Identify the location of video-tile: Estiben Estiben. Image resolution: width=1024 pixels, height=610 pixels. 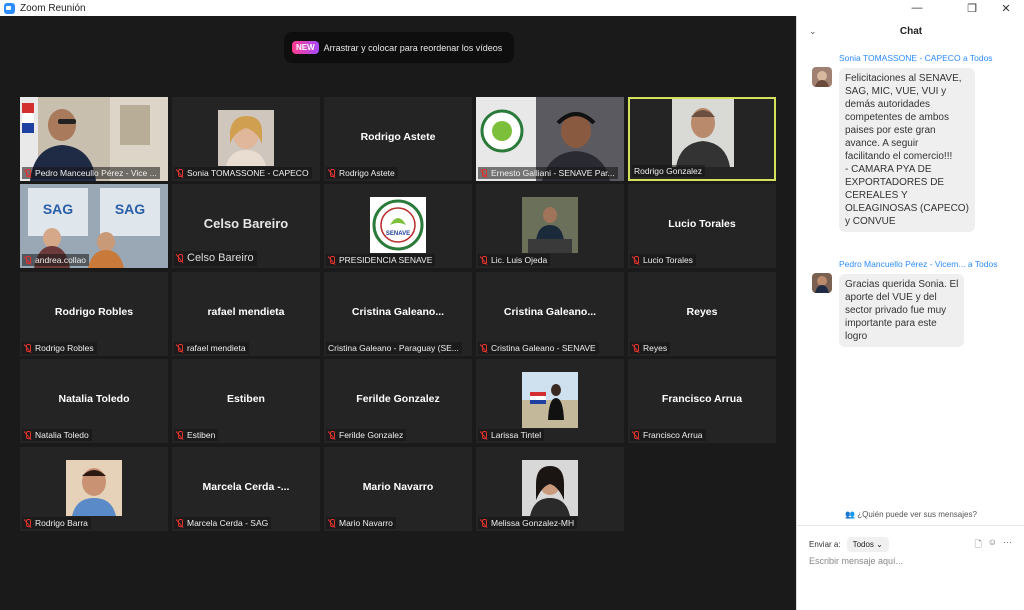
(246, 401).